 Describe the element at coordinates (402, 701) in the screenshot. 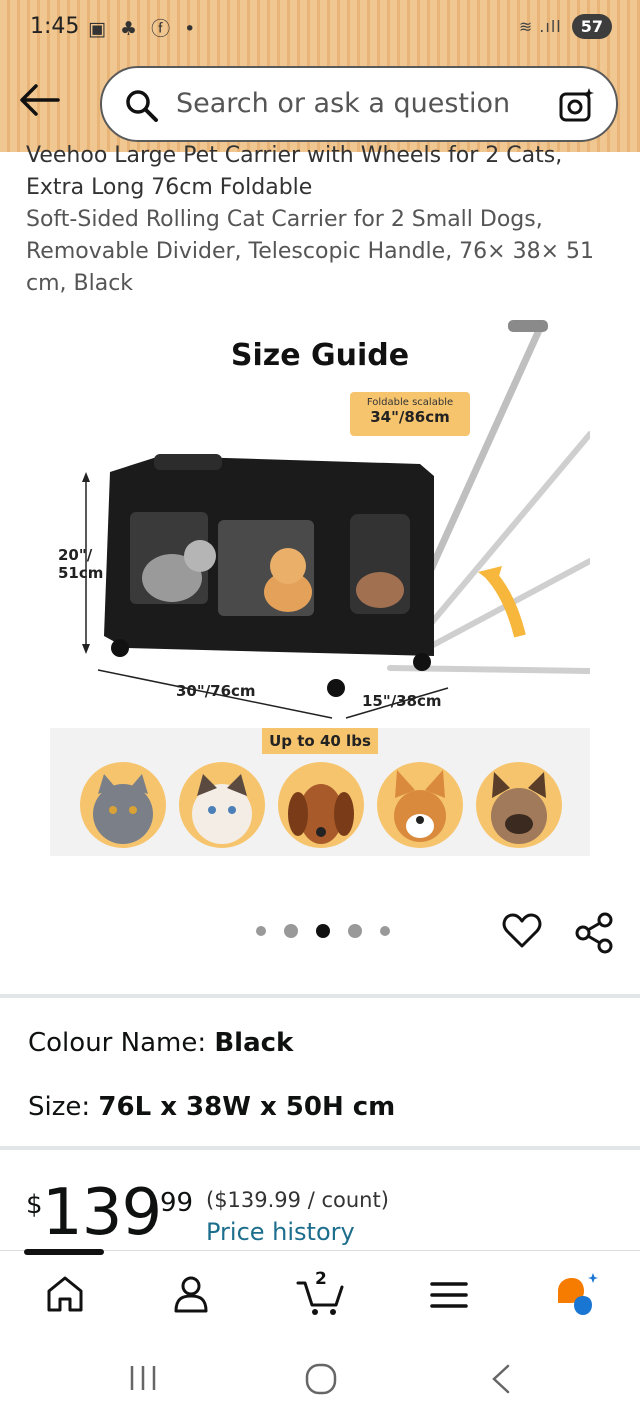

I see `width-dimension: 15"/38cm` at that location.